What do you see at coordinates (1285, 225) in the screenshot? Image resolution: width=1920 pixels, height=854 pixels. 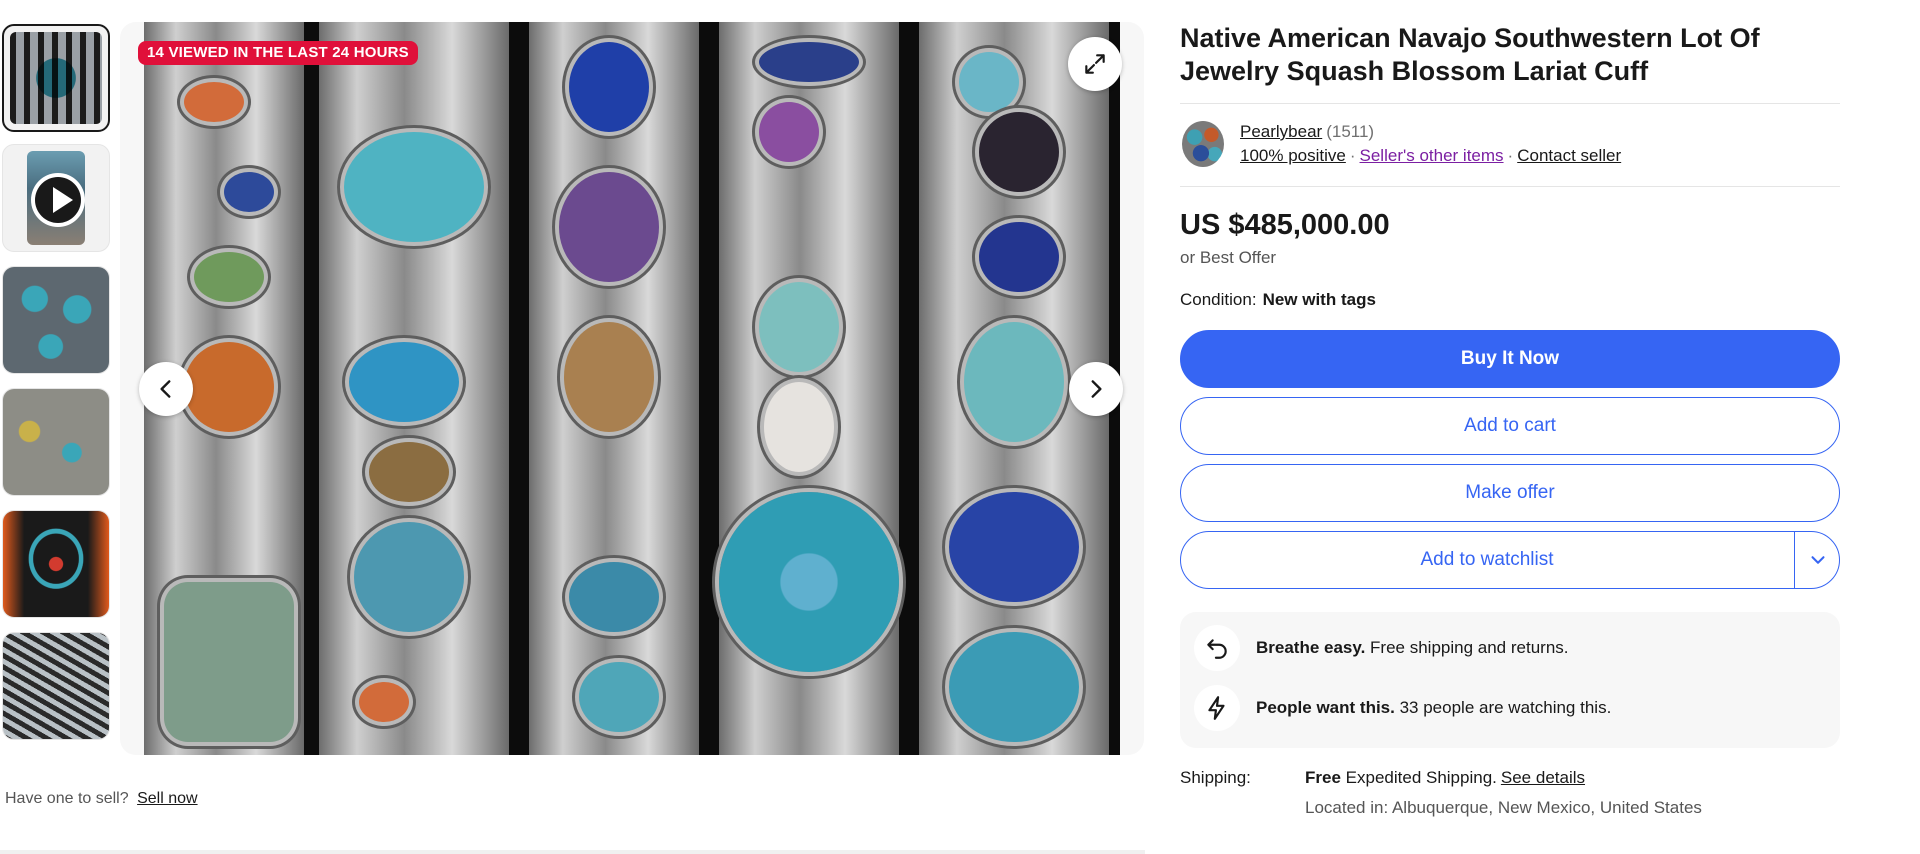 I see `price: US $485,000.00` at bounding box center [1285, 225].